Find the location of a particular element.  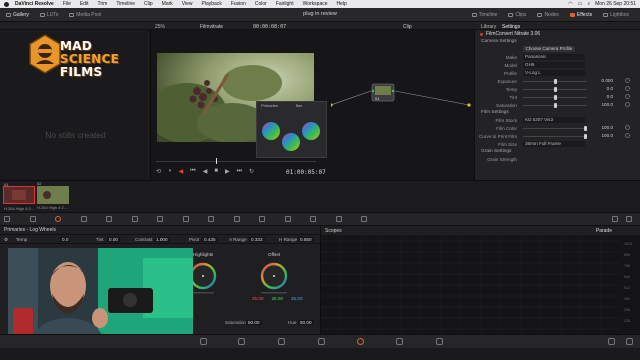

menu-color: Color is located at coordinates (261, 4).